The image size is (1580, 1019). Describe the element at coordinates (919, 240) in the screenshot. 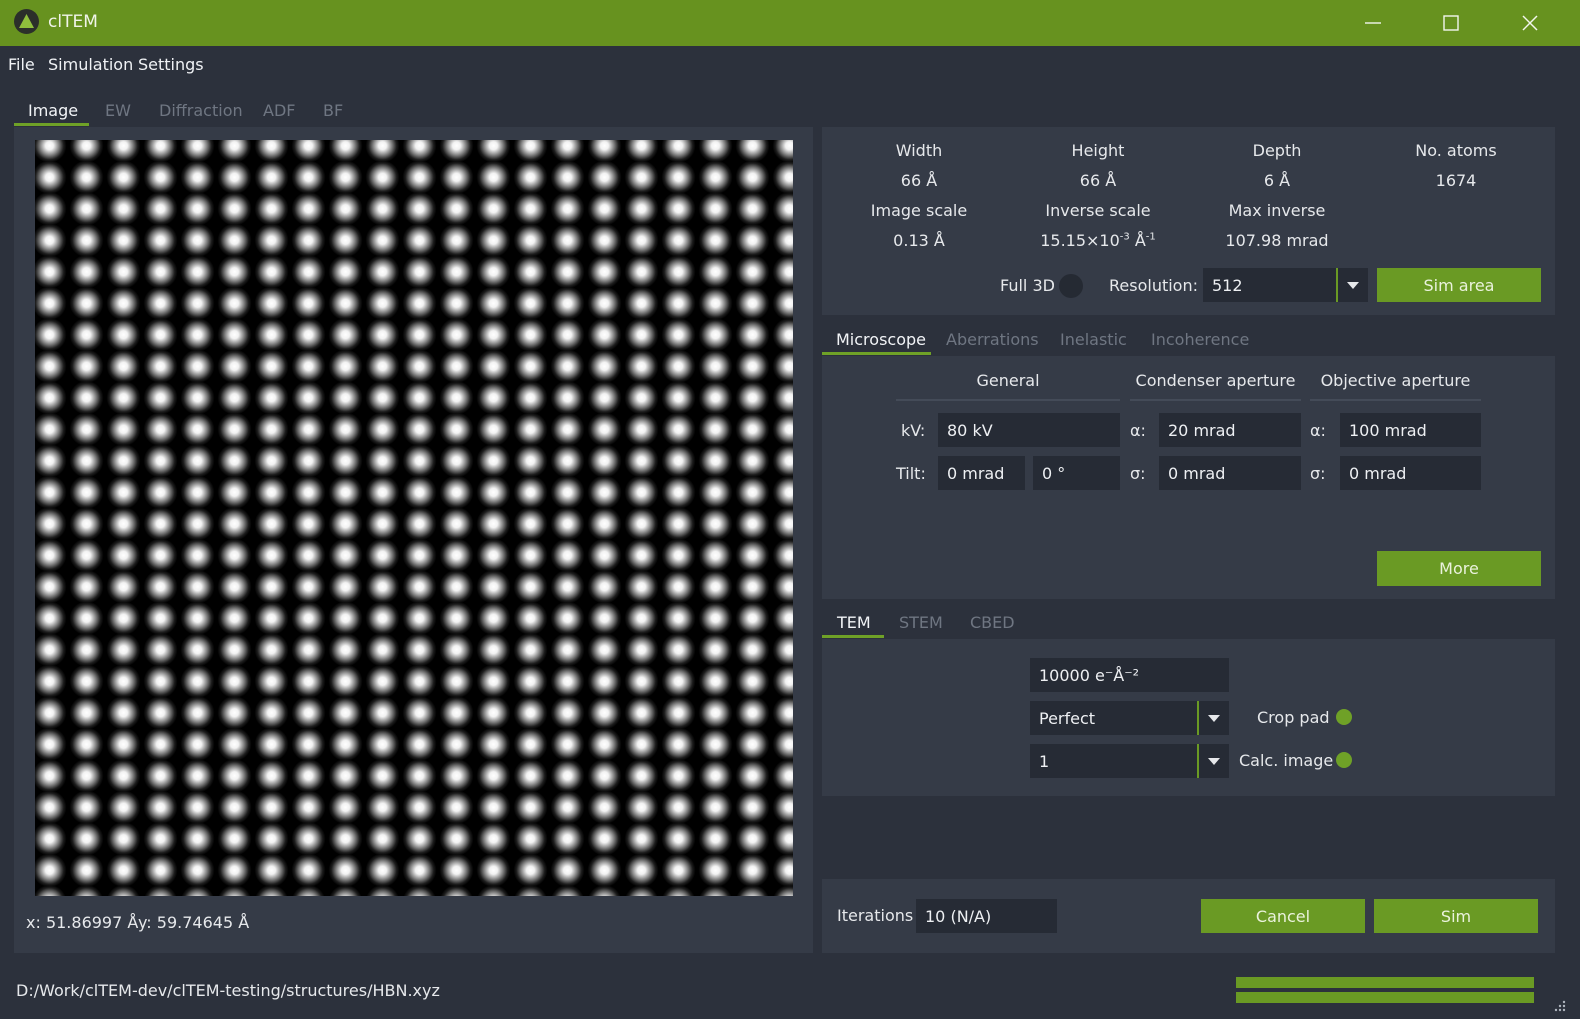

I see `image-scale-value: 0.13 Å` at that location.